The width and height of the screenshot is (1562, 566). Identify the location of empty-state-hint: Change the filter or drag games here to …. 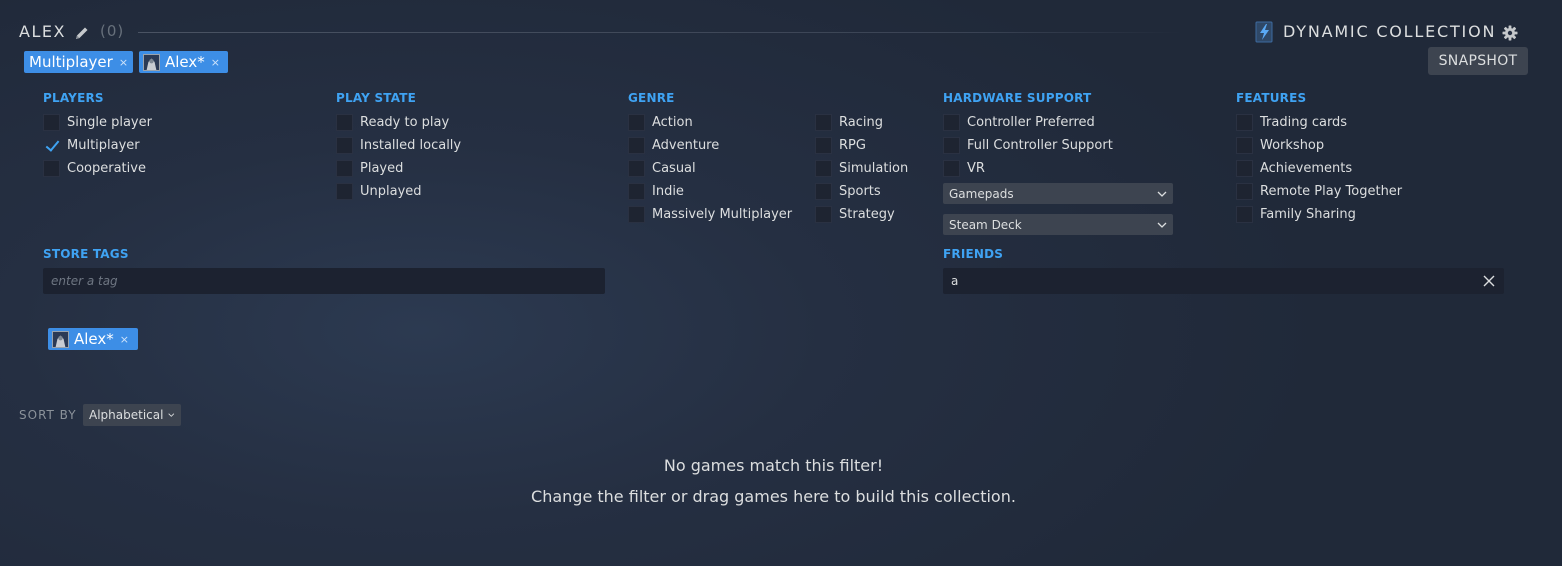
(773, 496).